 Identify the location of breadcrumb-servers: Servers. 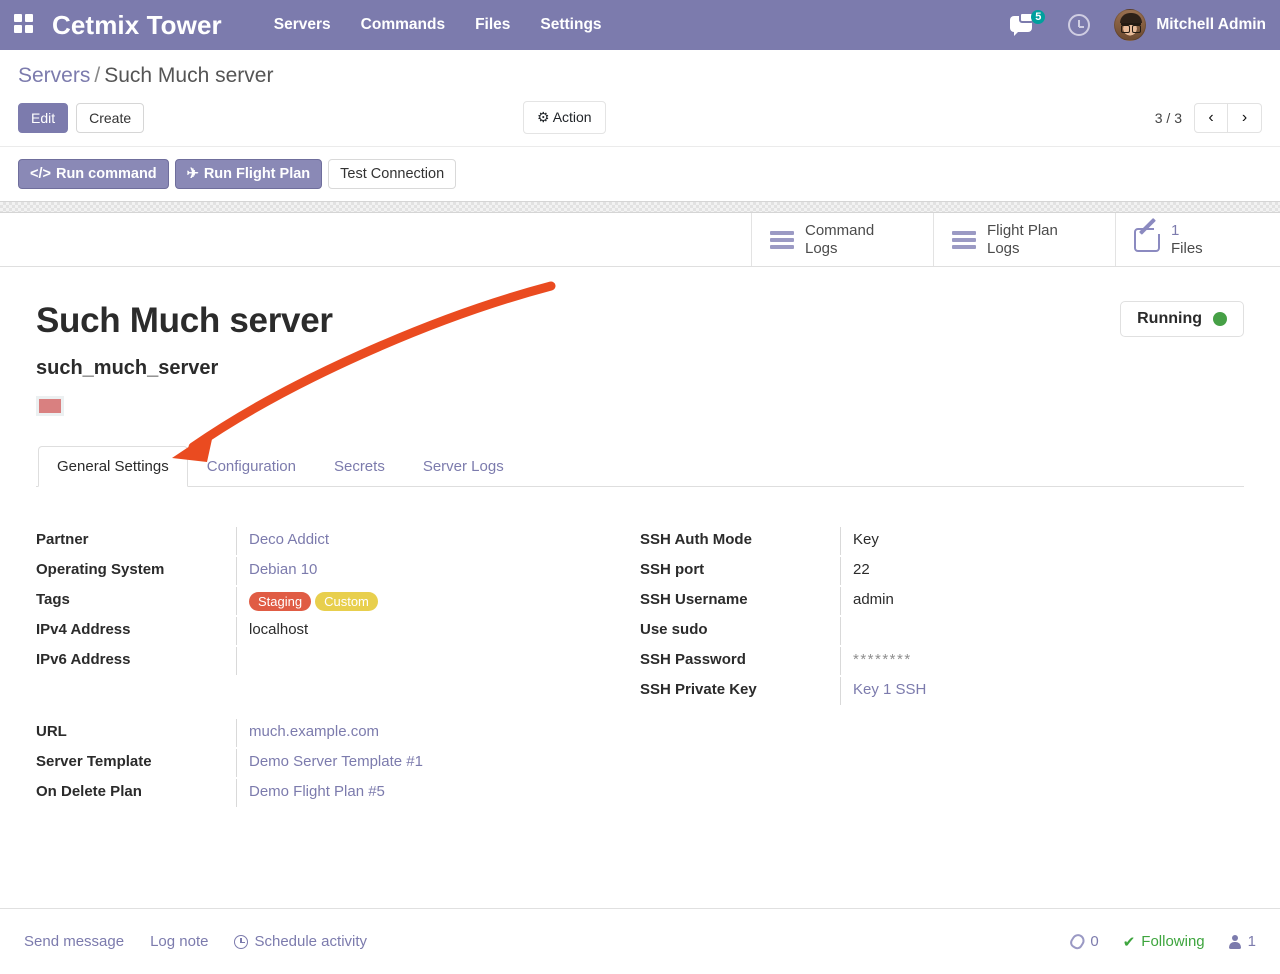
(54, 75).